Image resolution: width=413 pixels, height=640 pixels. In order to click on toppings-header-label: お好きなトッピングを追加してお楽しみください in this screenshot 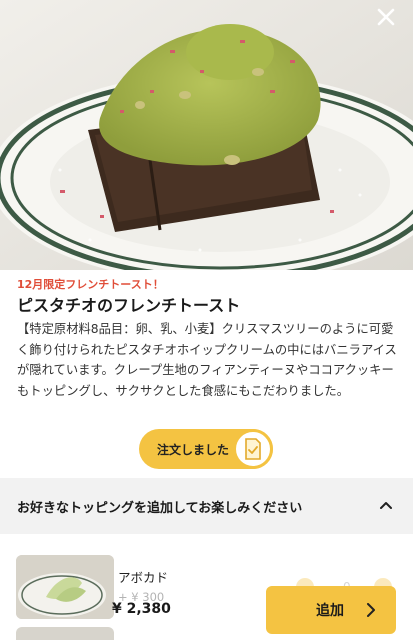, I will do `click(160, 508)`.